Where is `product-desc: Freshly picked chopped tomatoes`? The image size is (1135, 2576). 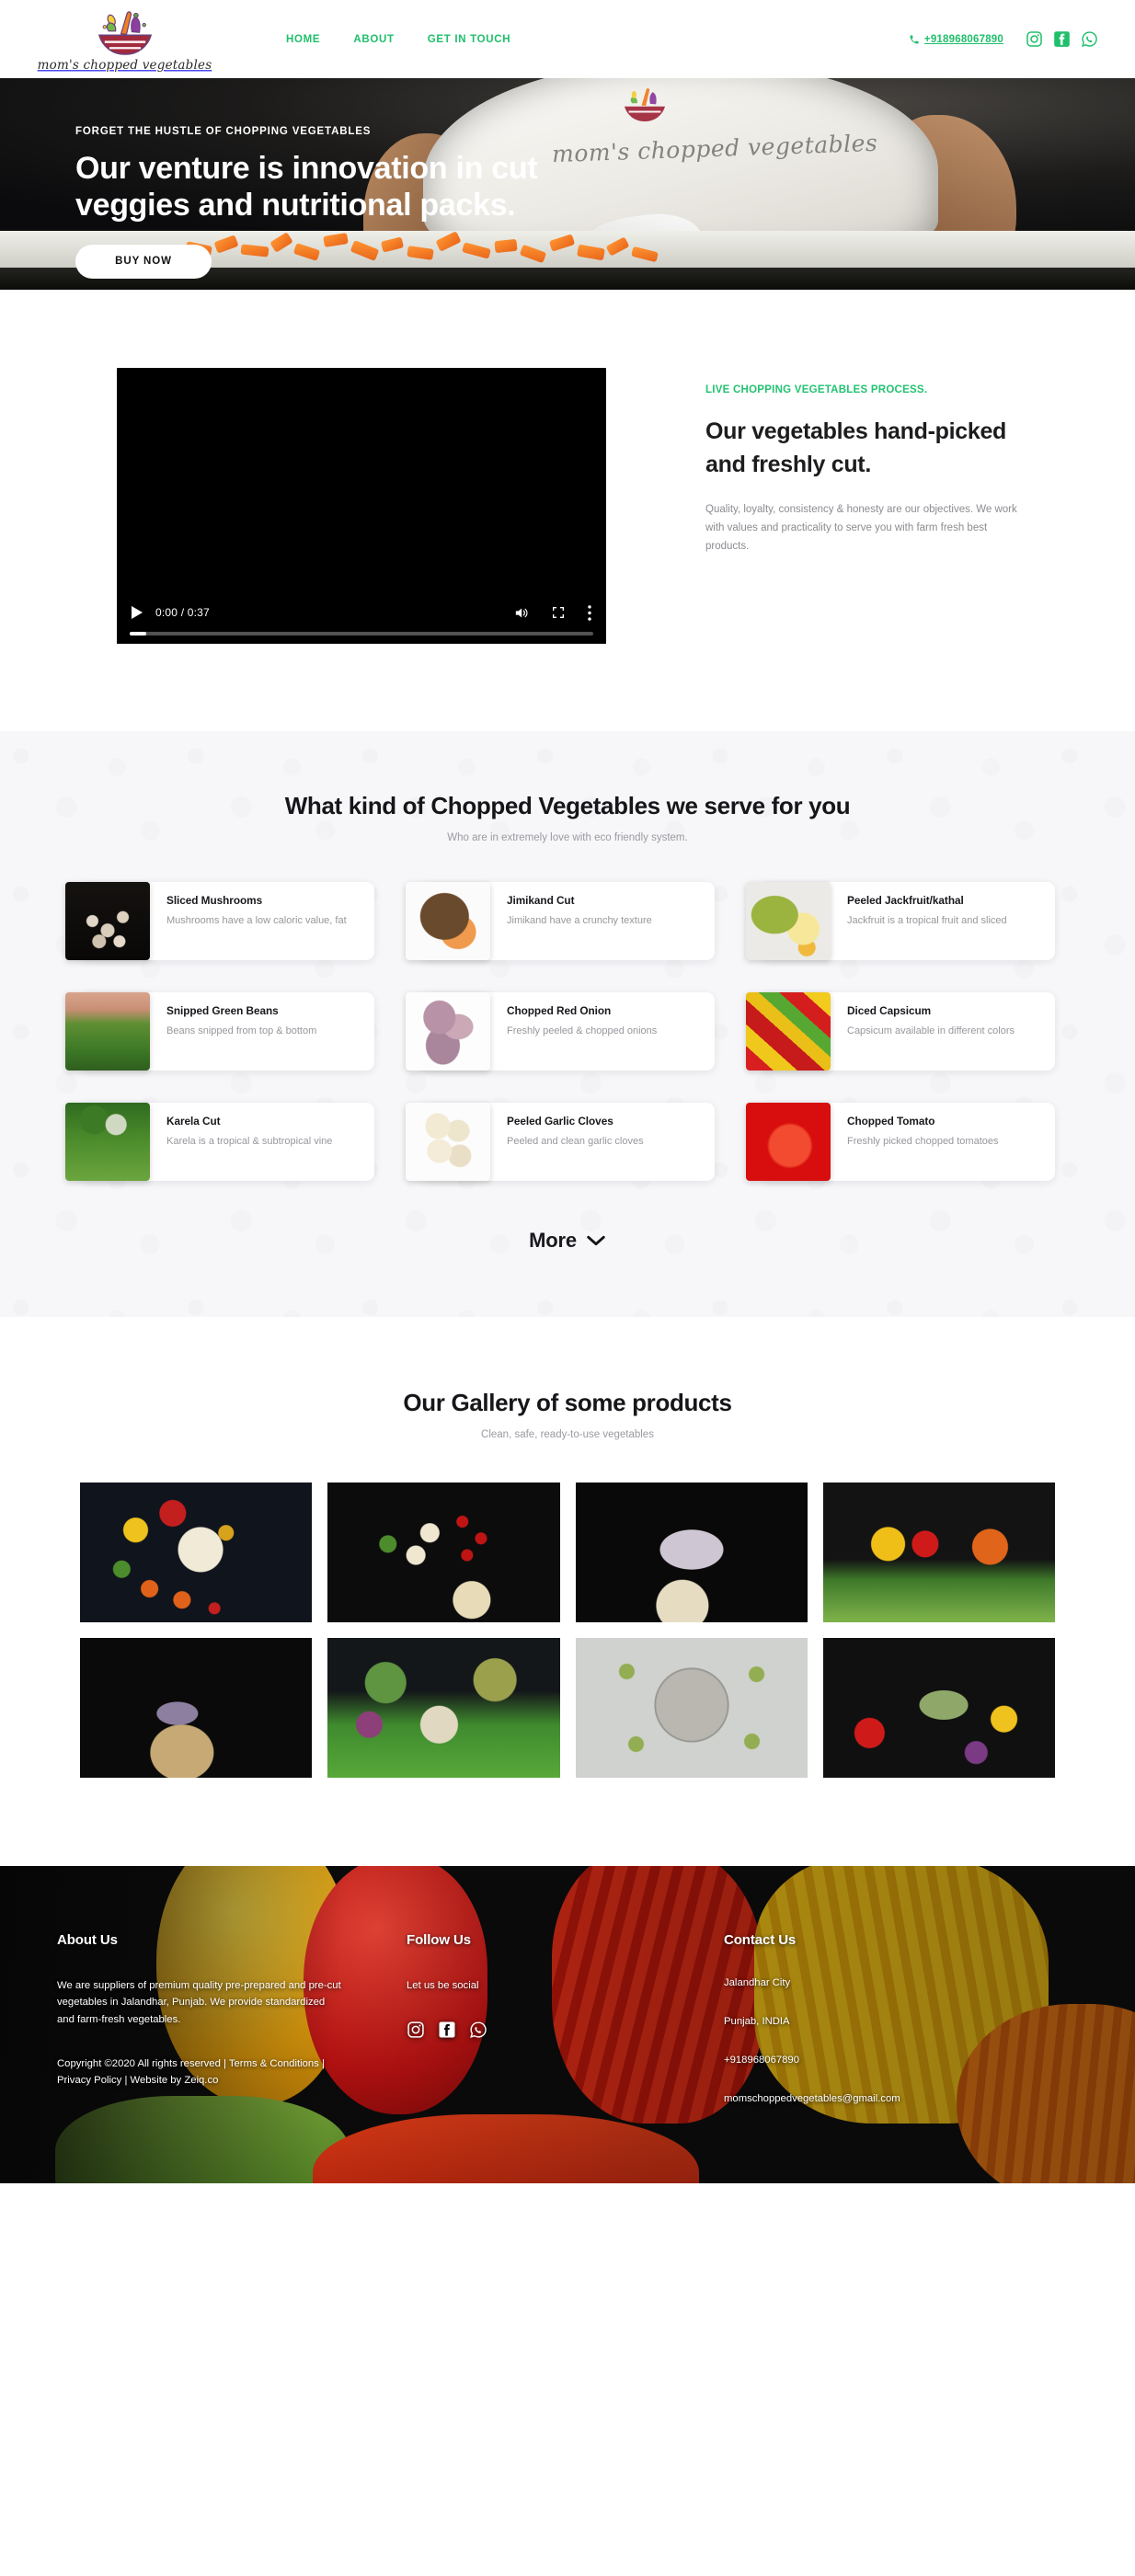 product-desc: Freshly picked chopped tomatoes is located at coordinates (923, 1142).